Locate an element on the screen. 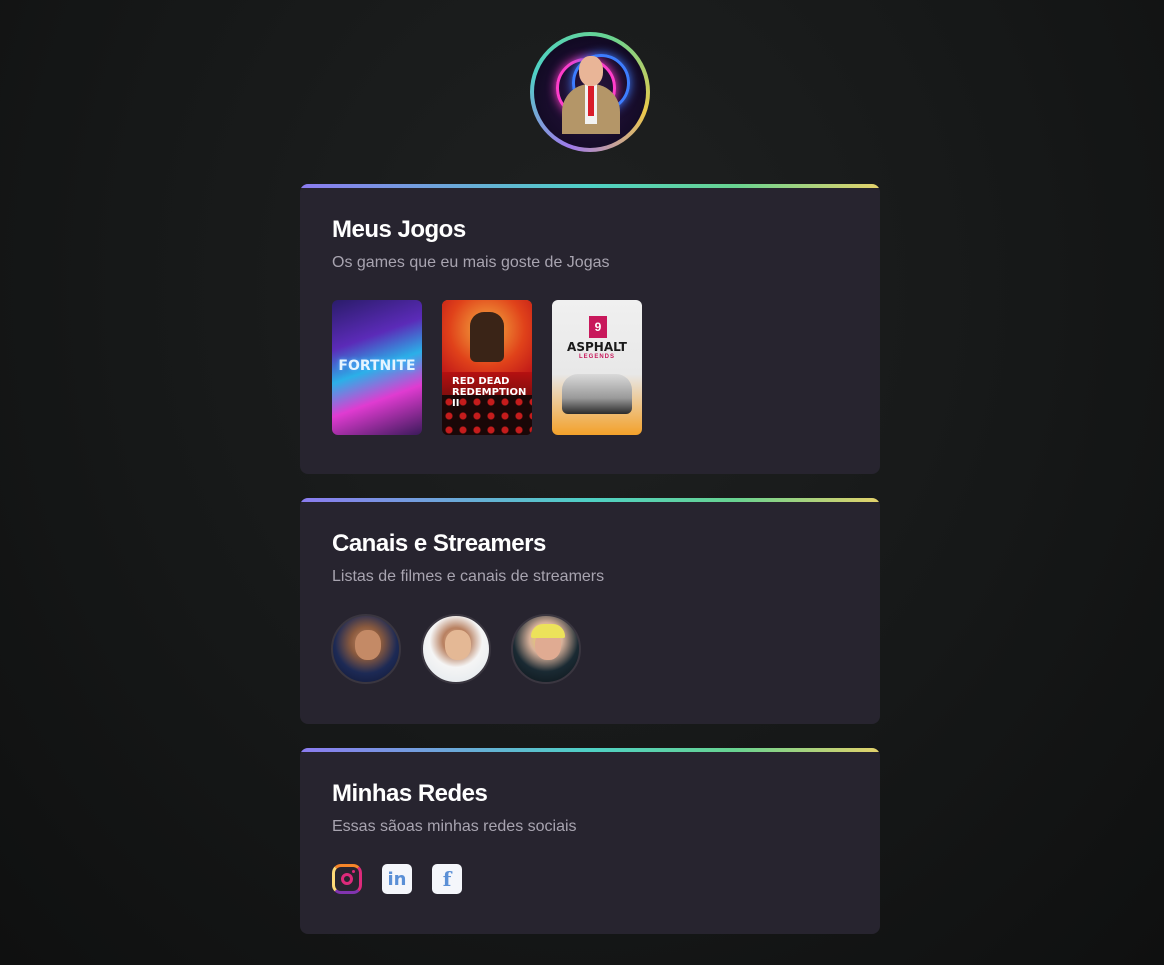  facebook-glyph: f is located at coordinates (447, 879).